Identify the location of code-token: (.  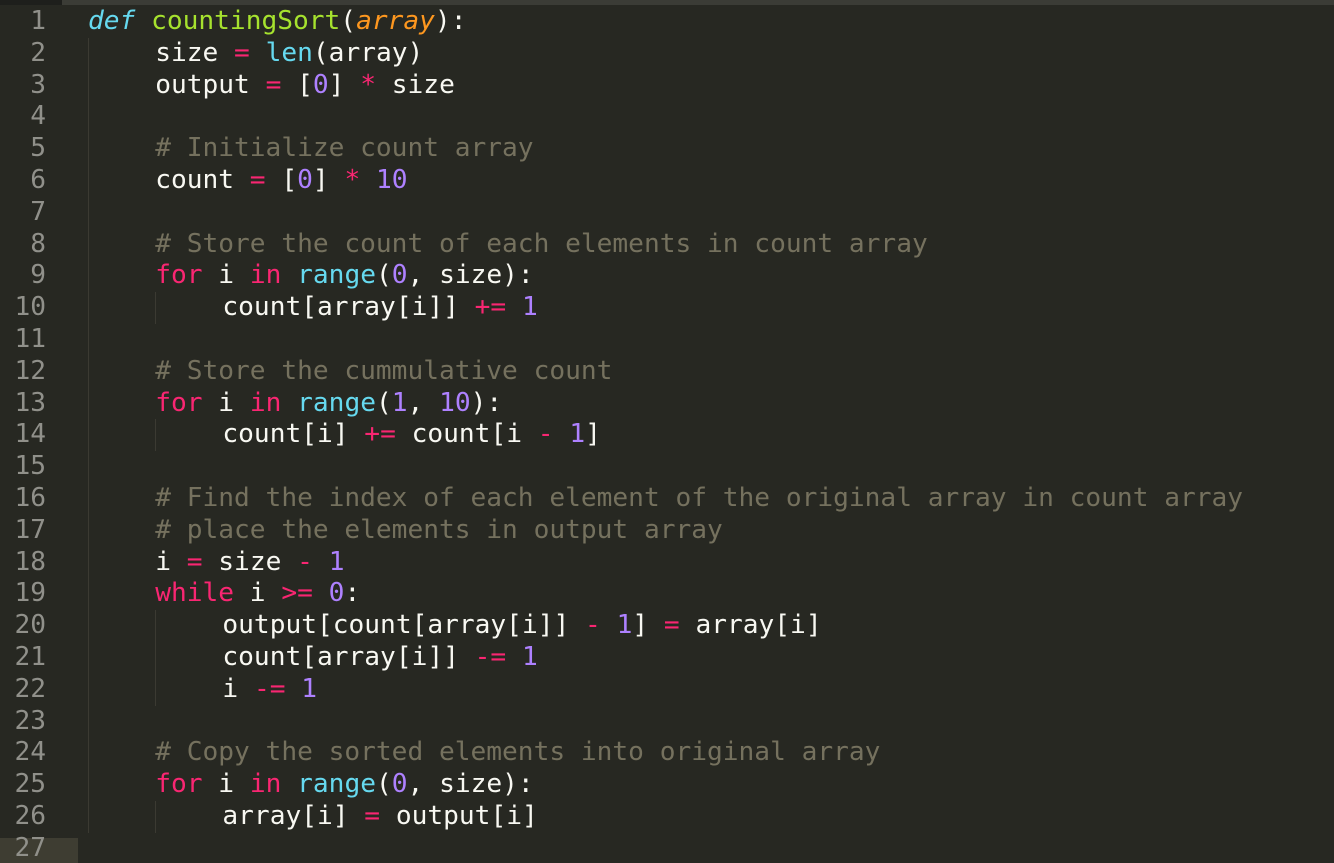
(383, 784).